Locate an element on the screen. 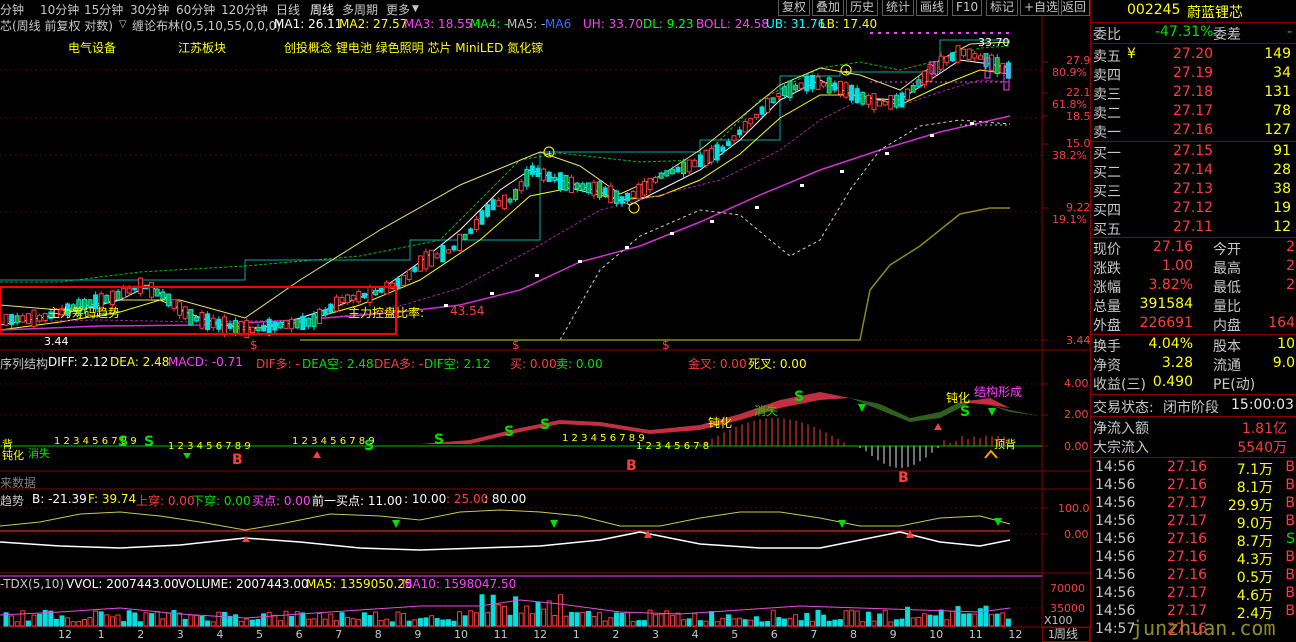  stat-row: 总量 391584 量比 is located at coordinates (1194, 305).